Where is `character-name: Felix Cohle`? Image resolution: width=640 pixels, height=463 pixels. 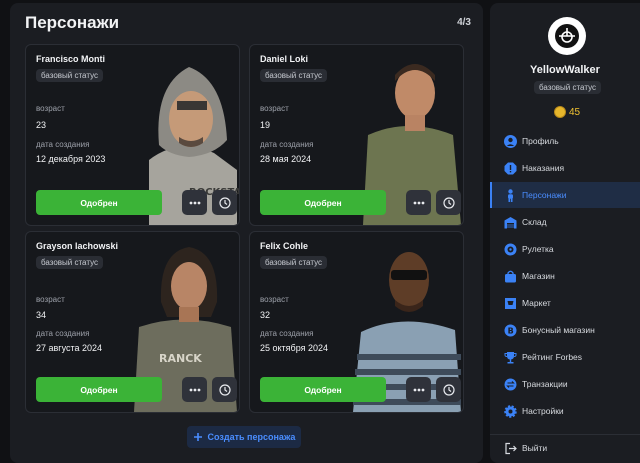 character-name: Felix Cohle is located at coordinates (284, 246).